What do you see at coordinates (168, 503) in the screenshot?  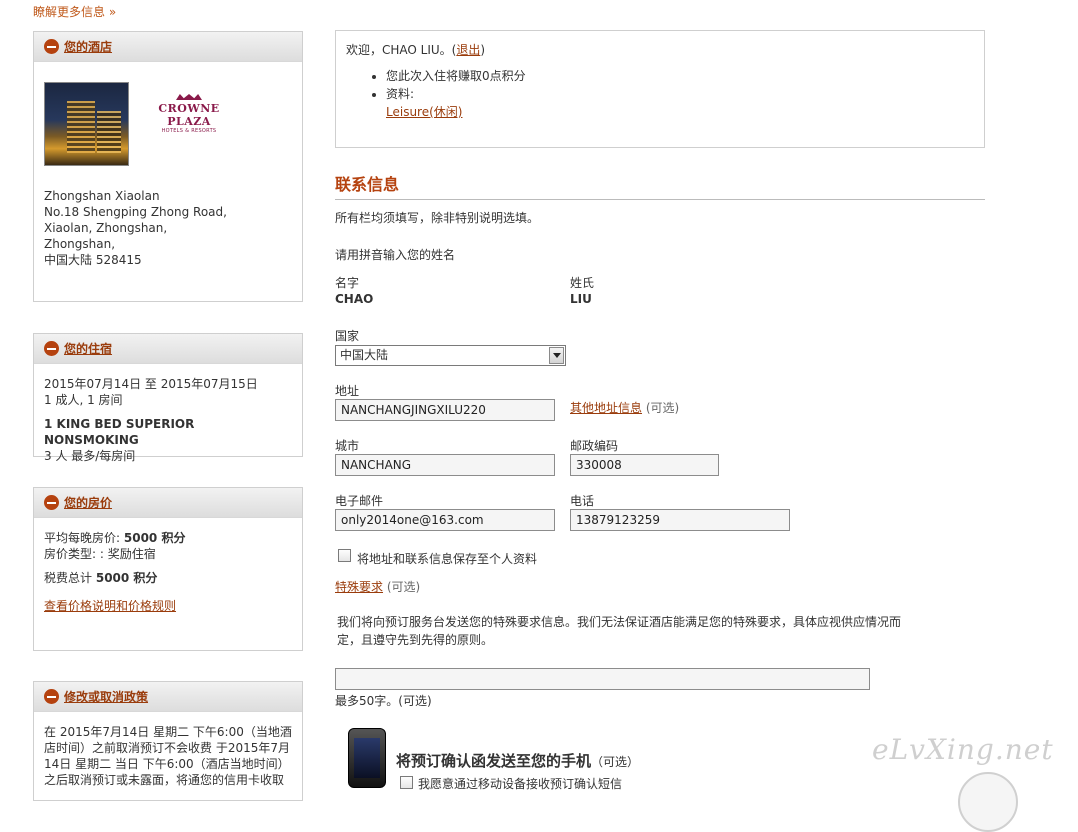 I see `rate-box-header: 您的房价` at bounding box center [168, 503].